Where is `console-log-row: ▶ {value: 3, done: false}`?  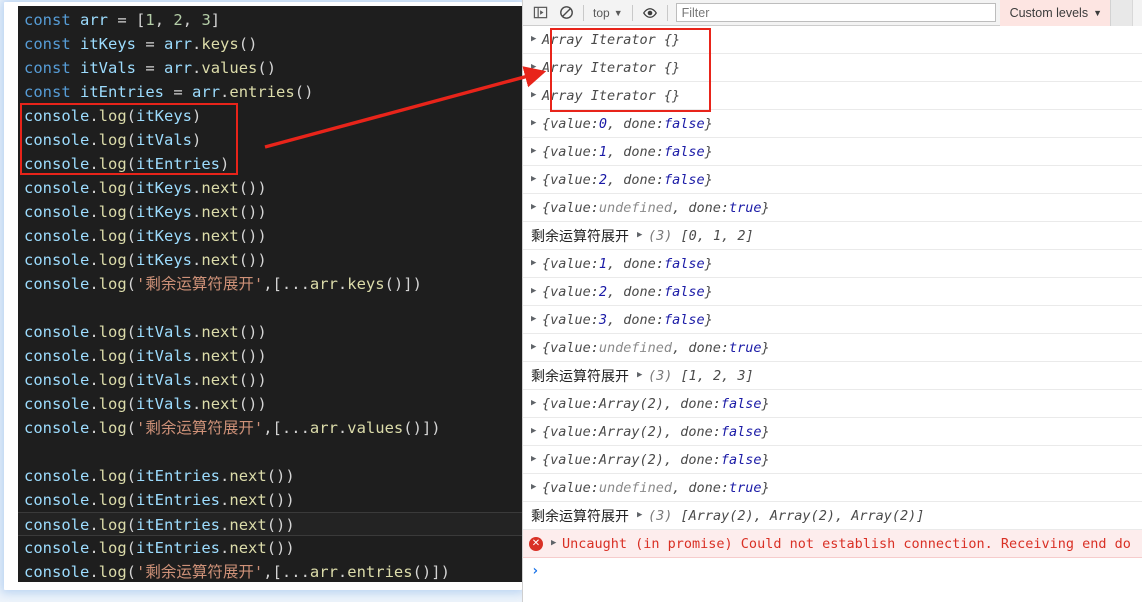
console-log-row: ▶ {value: 3, done: false} is located at coordinates (832, 320).